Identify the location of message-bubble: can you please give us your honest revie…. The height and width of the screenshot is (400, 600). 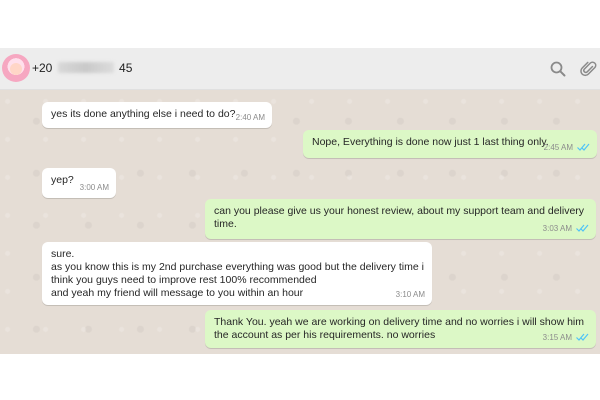
(400, 219).